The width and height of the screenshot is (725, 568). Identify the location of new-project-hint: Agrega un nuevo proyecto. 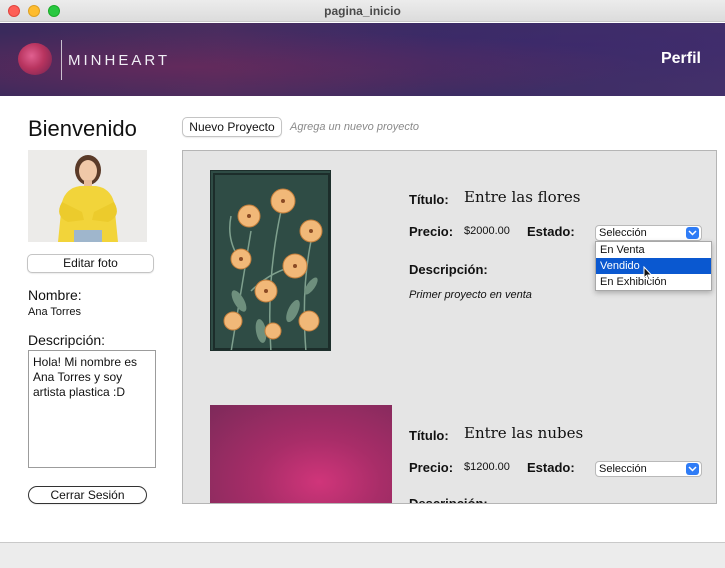
(355, 127).